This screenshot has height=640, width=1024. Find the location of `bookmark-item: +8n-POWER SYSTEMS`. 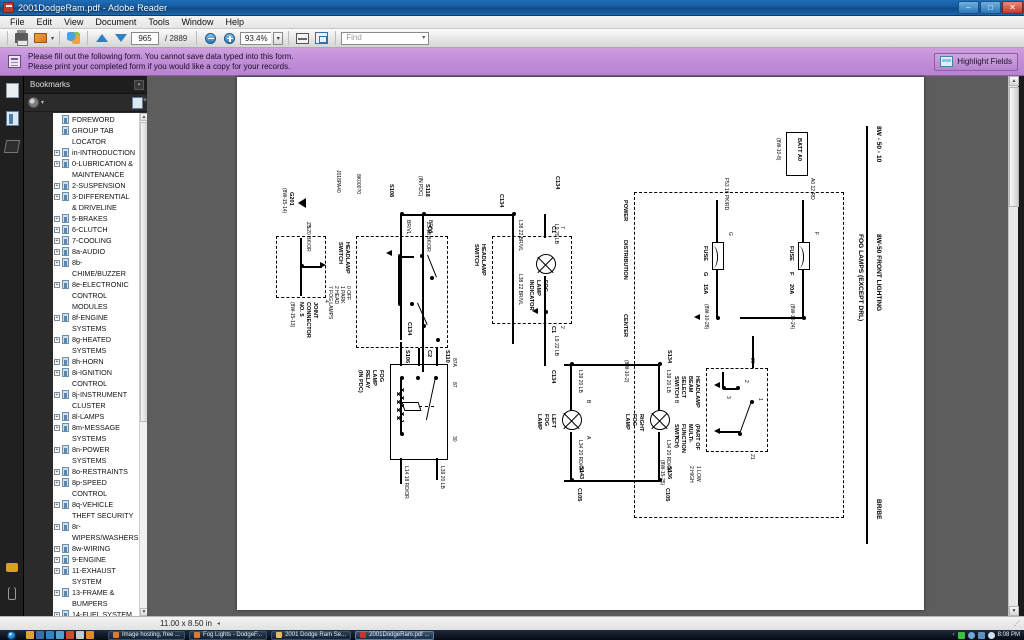

bookmark-item: +8n-POWER SYSTEMS is located at coordinates (95, 455).